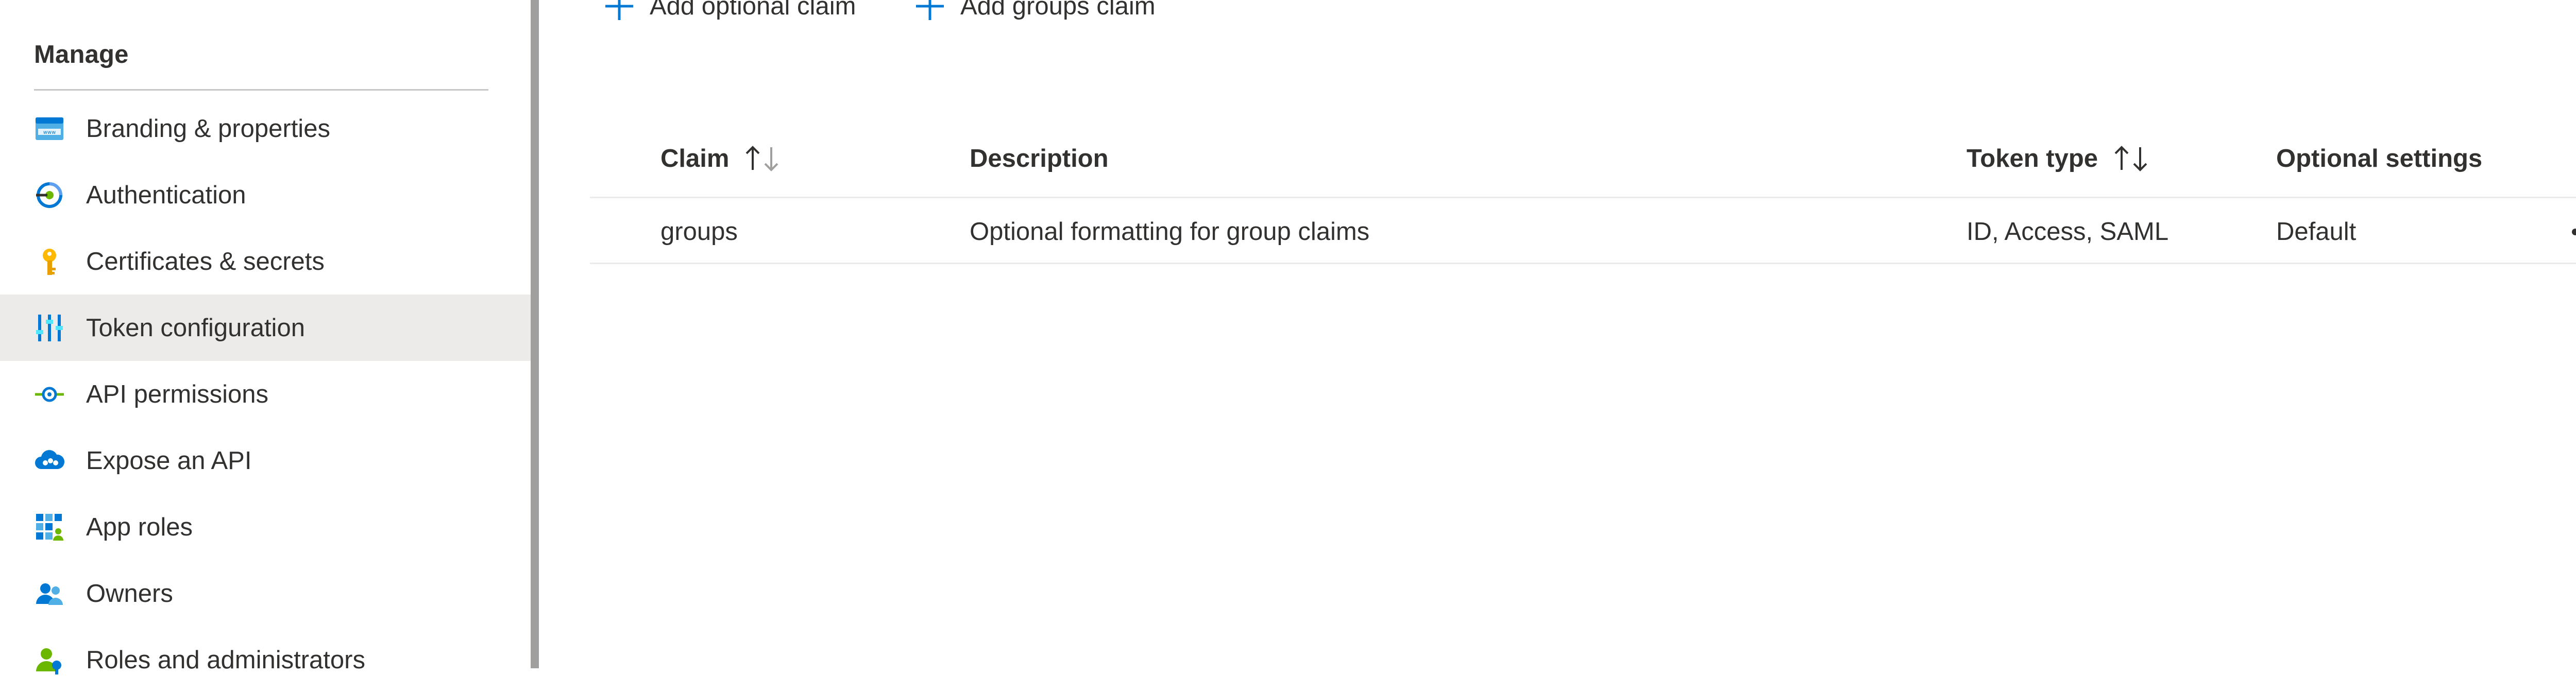  What do you see at coordinates (208, 128) in the screenshot?
I see `sidebar-item-label: Branding & properties` at bounding box center [208, 128].